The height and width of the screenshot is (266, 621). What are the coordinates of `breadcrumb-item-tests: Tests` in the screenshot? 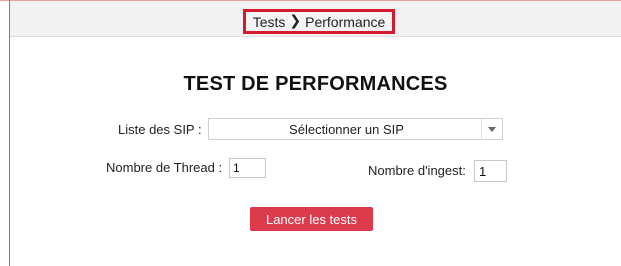 It's located at (269, 22).